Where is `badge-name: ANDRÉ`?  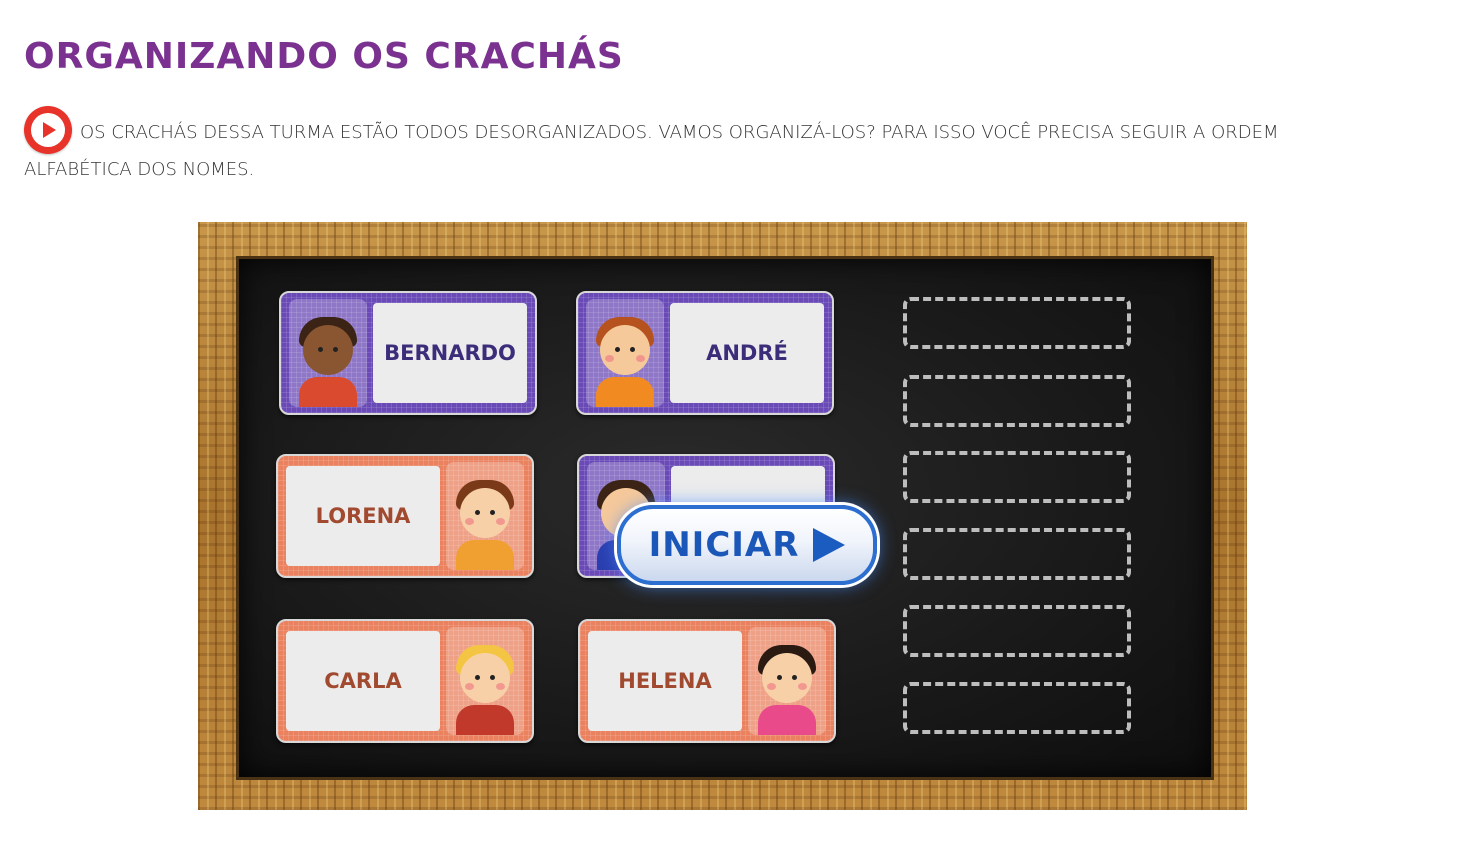 badge-name: ANDRÉ is located at coordinates (747, 353).